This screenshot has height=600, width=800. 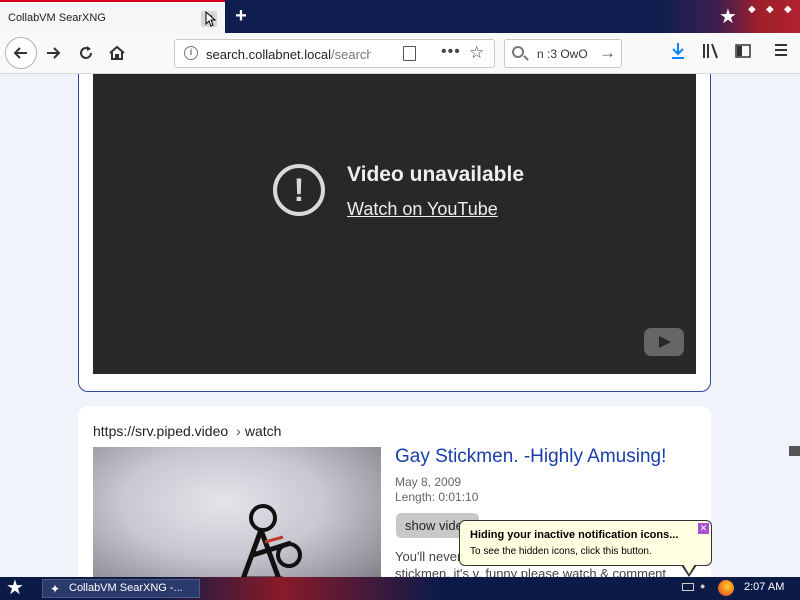 I want to click on tab-collabvm-searxng: CollabVM SearXNG ✕, so click(x=112, y=16).